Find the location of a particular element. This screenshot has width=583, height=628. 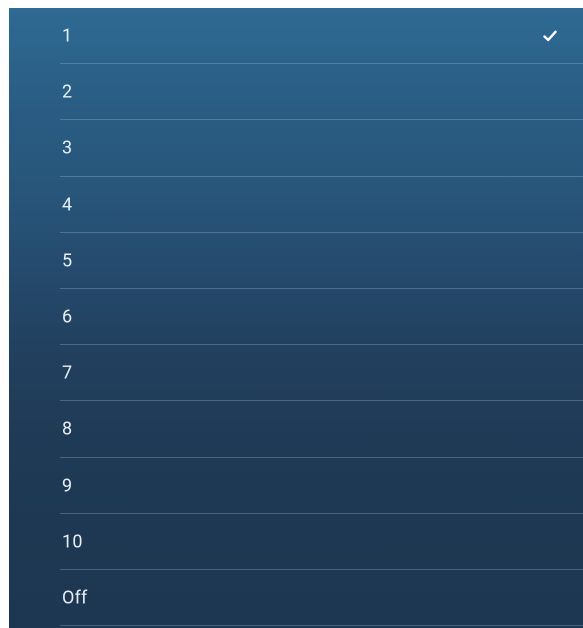

list-item-option-10: 10 is located at coordinates (296, 542).